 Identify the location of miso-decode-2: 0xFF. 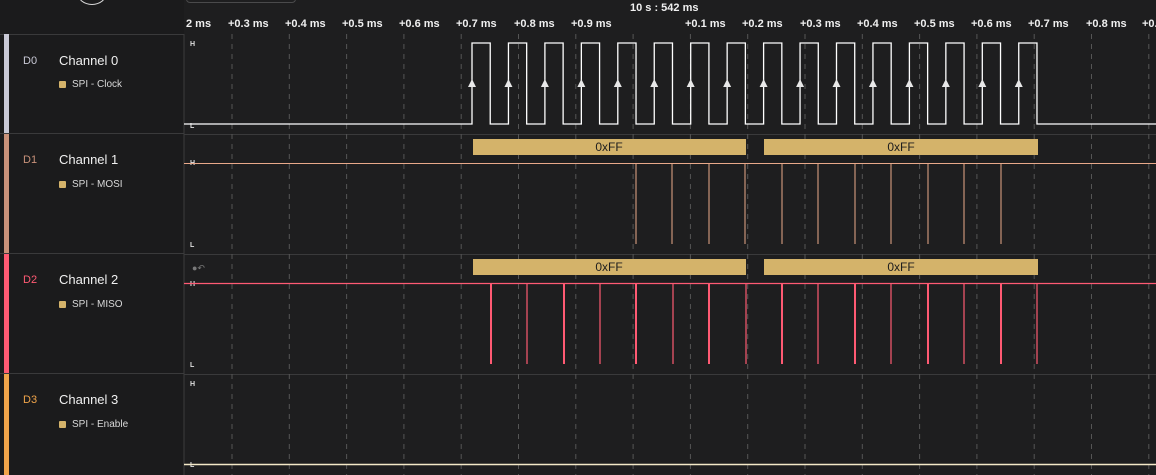
(901, 267).